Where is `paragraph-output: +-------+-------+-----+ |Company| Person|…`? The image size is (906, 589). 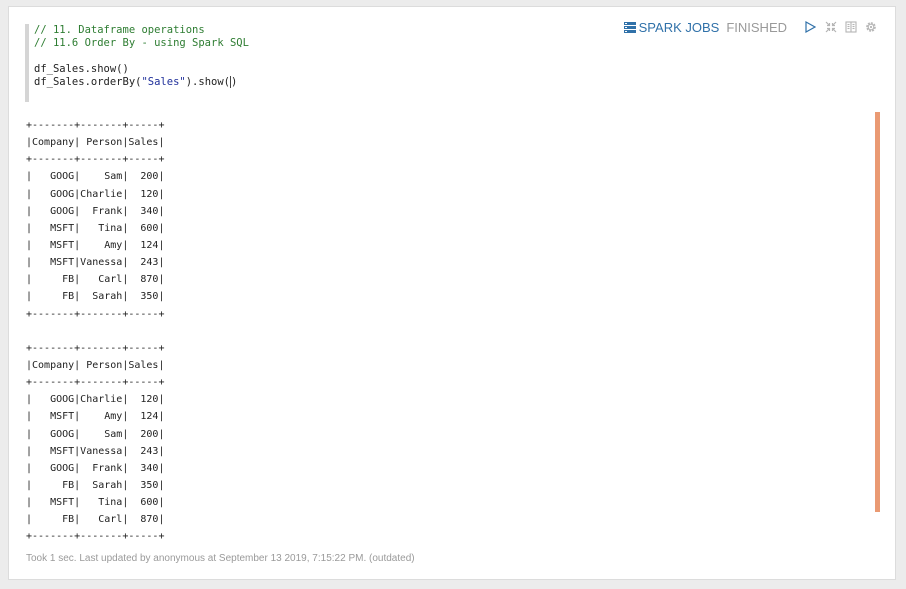 paragraph-output: +-------+-------+-----+ |Company| Person|… is located at coordinates (95, 331).